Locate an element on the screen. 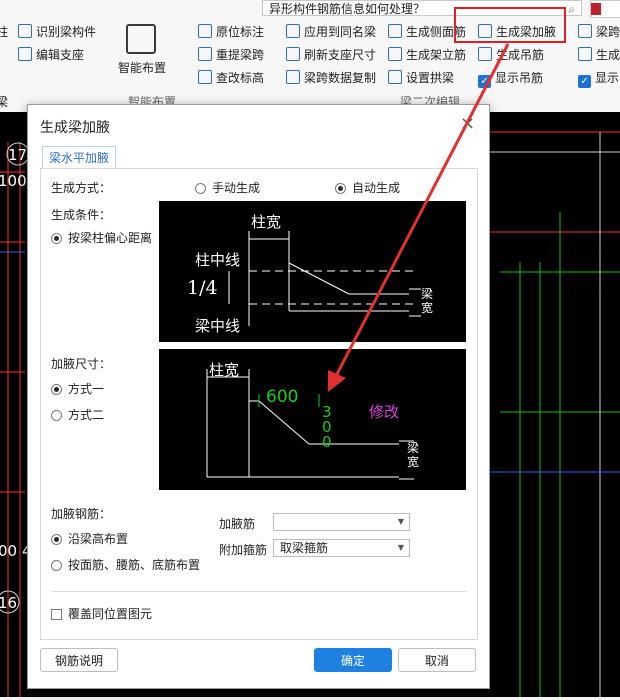  edit-support-button: 编辑支座 is located at coordinates (51, 55).